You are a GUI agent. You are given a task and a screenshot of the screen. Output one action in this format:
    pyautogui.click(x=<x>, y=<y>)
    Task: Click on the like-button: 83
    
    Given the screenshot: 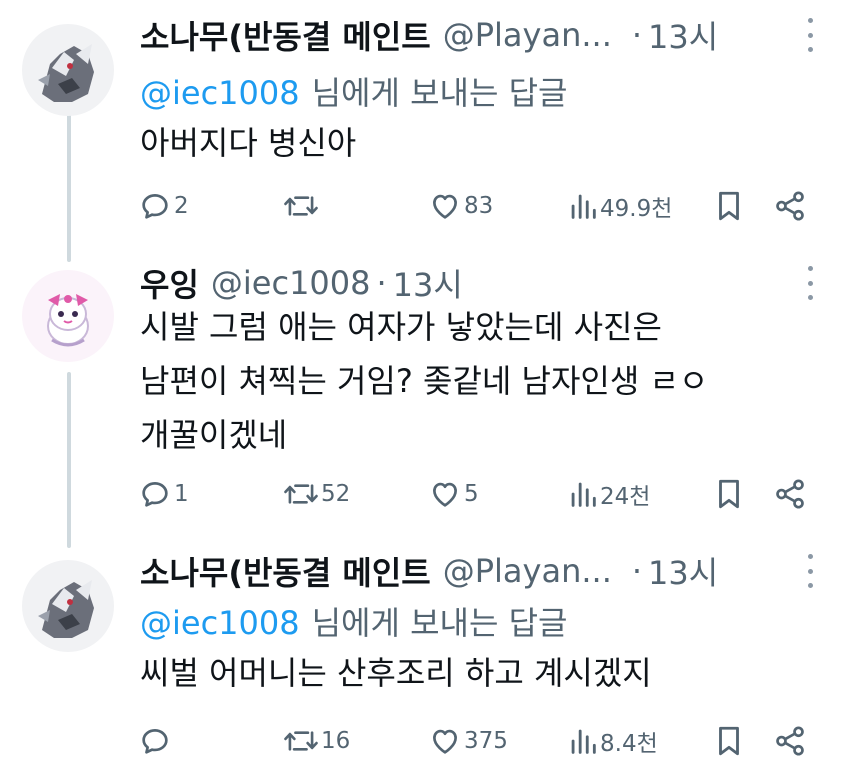 What is the action you would take?
    pyautogui.click(x=460, y=206)
    